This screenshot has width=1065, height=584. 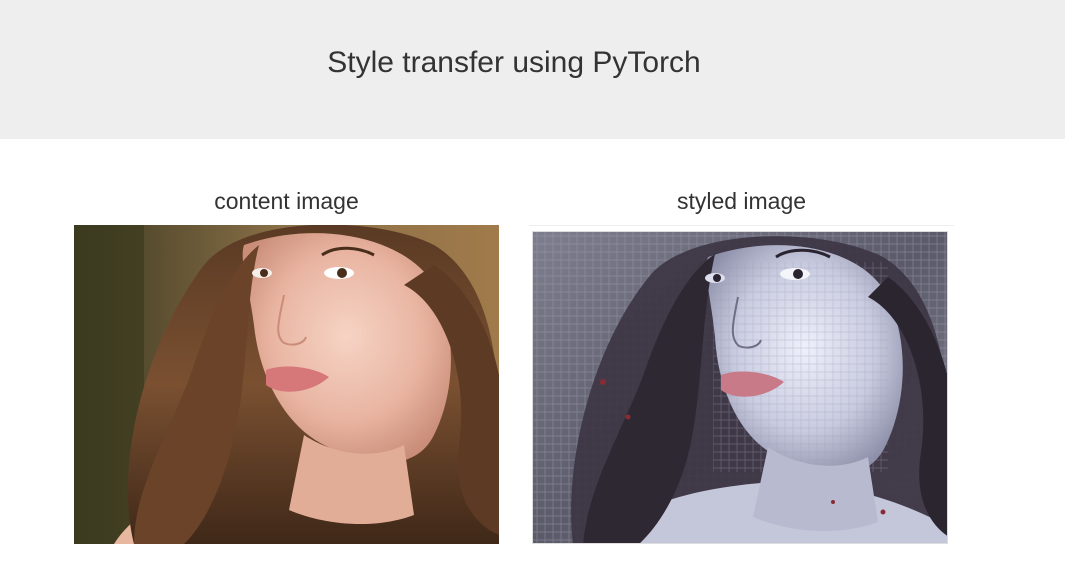 I want to click on styled-image-caption: styled image, so click(x=741, y=201).